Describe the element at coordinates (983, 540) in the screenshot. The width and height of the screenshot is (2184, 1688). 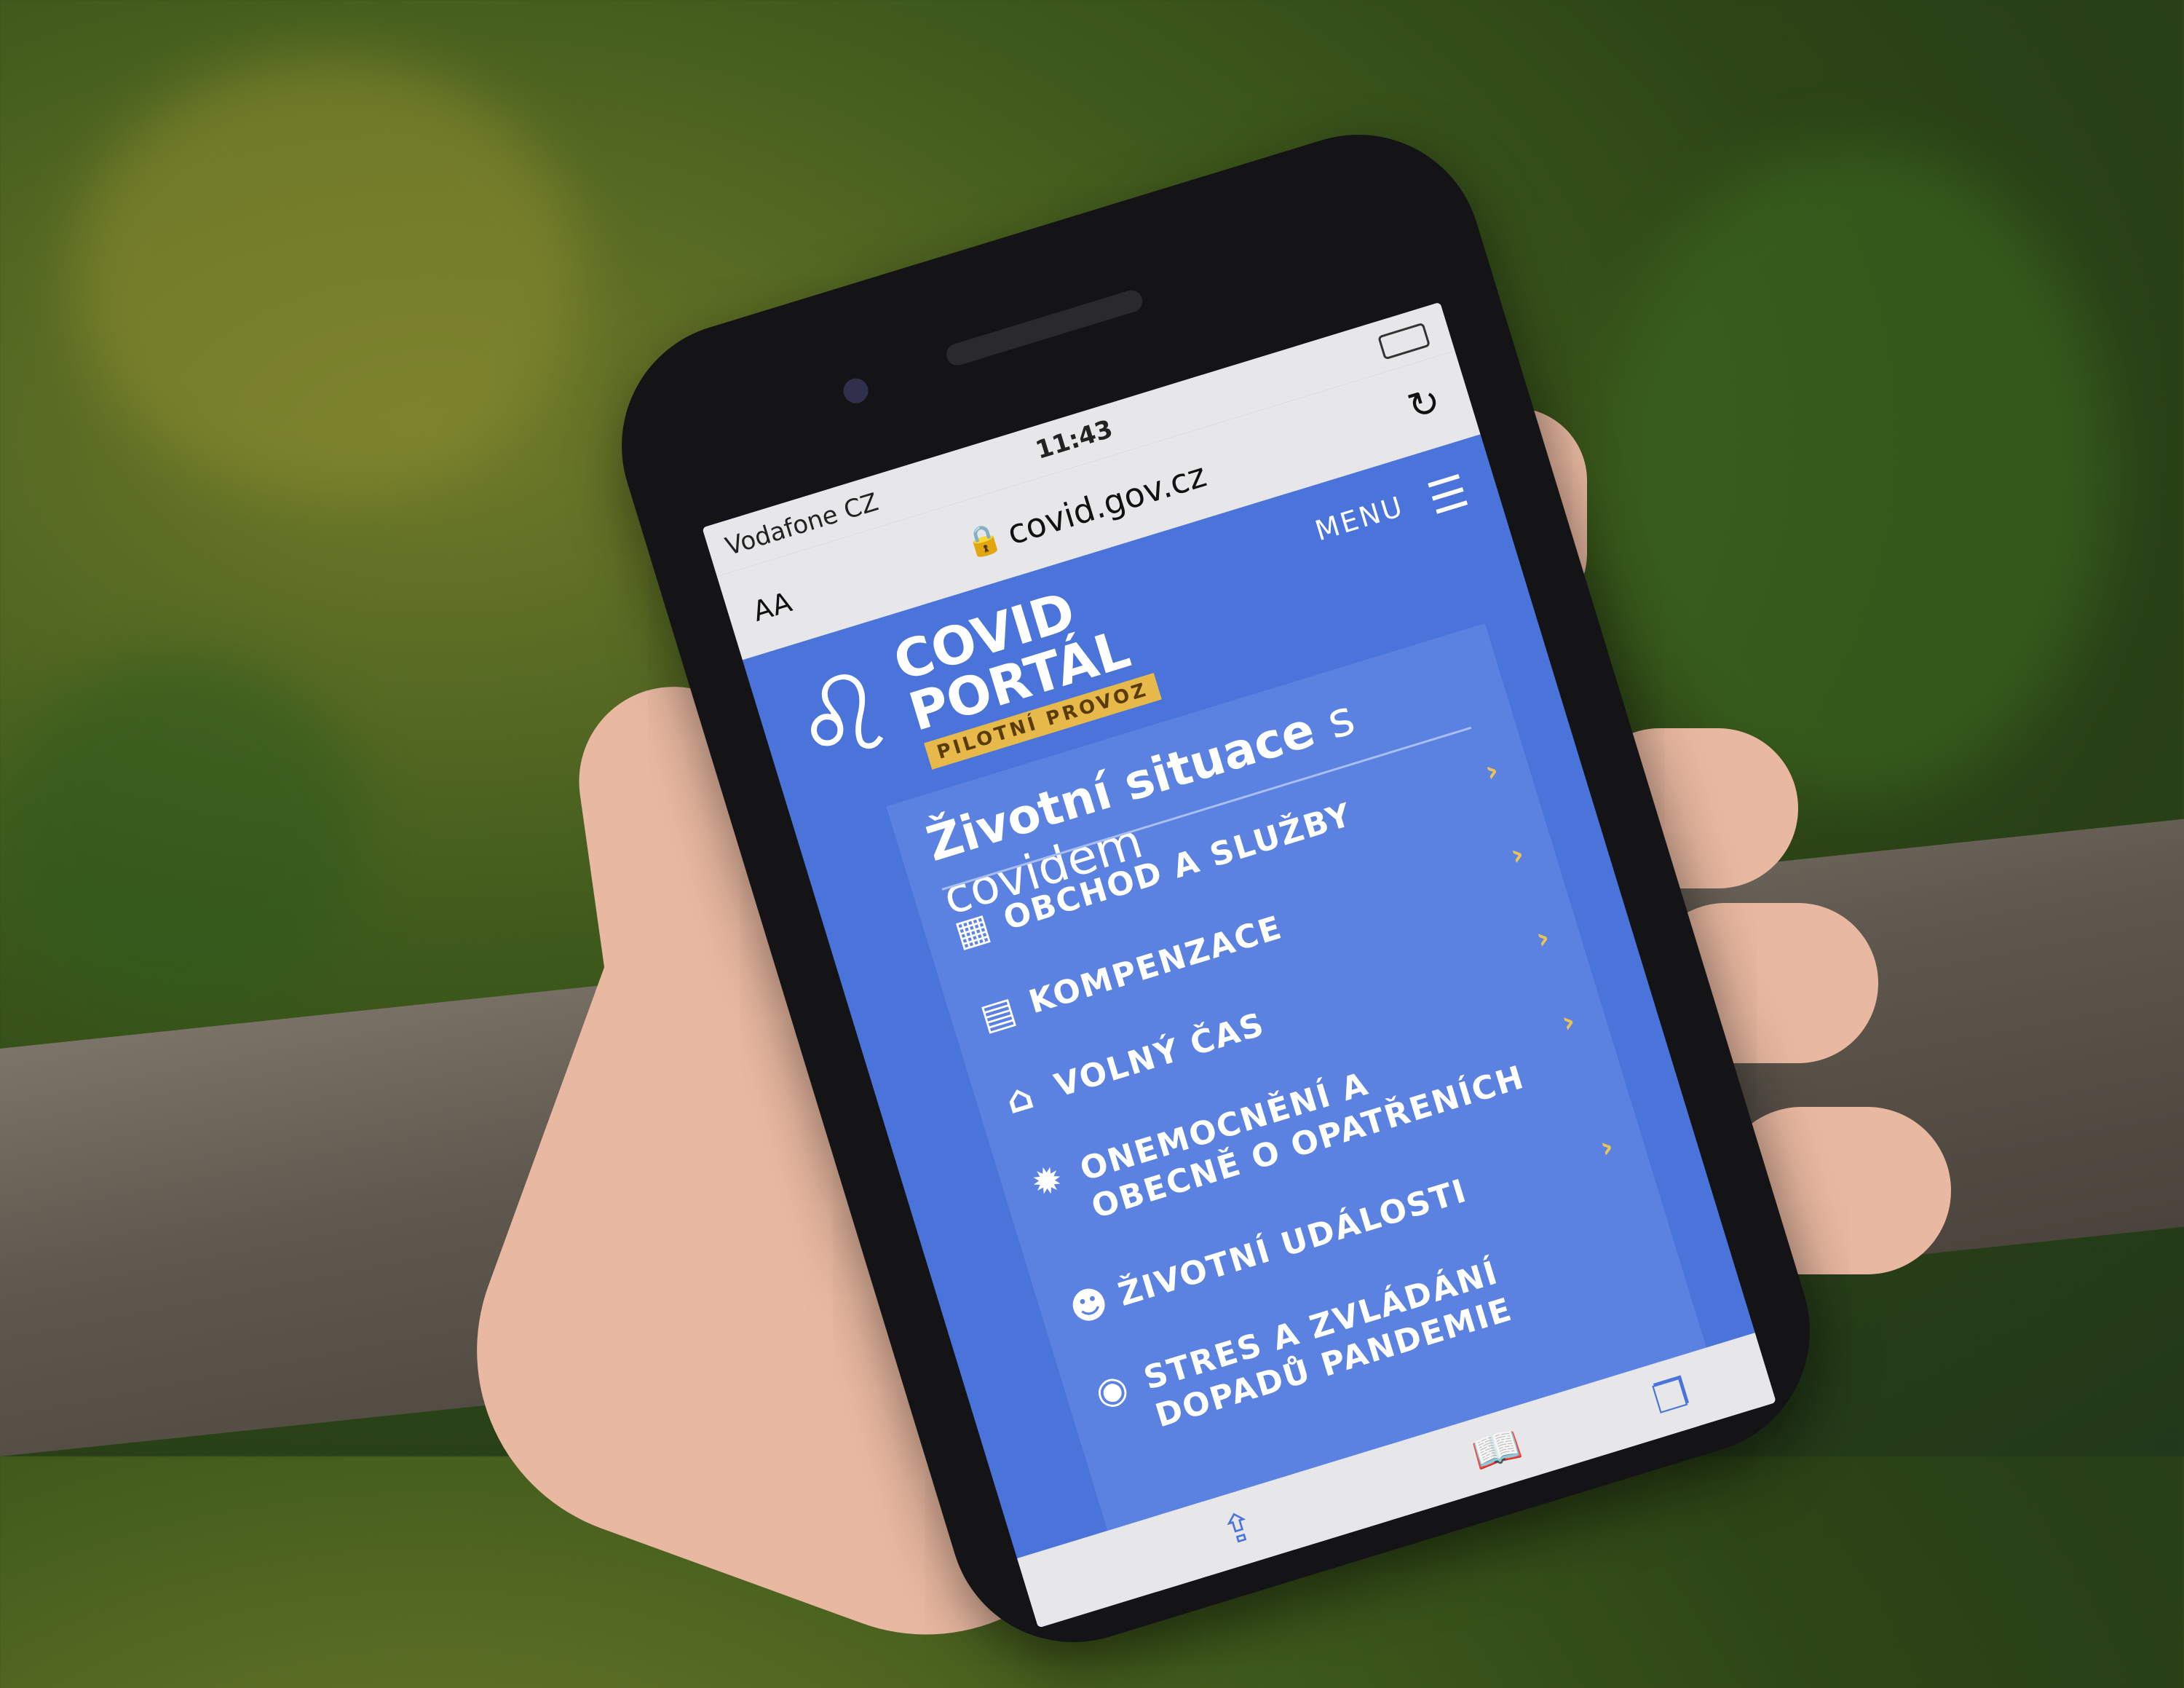
I see `lock-icon: 🔒` at that location.